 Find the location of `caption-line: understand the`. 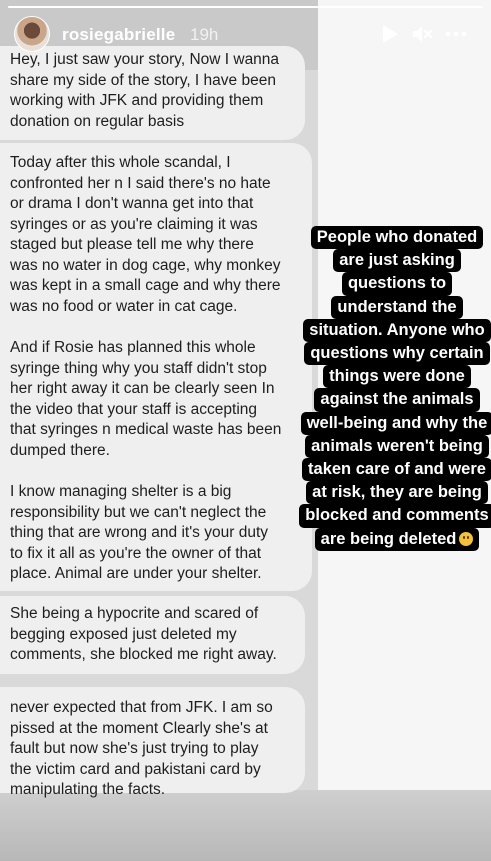

caption-line: understand the is located at coordinates (397, 307).